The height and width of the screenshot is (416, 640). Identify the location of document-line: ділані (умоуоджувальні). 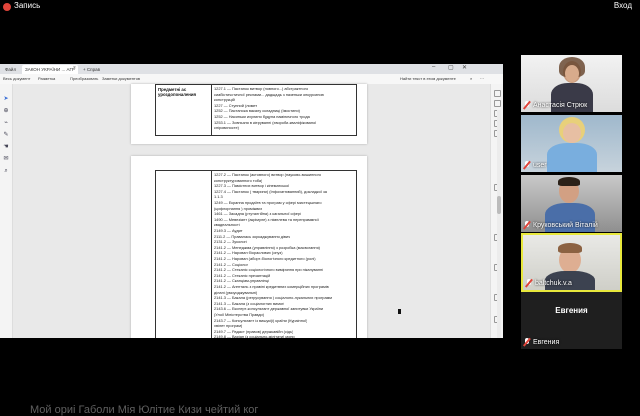
(236, 292).